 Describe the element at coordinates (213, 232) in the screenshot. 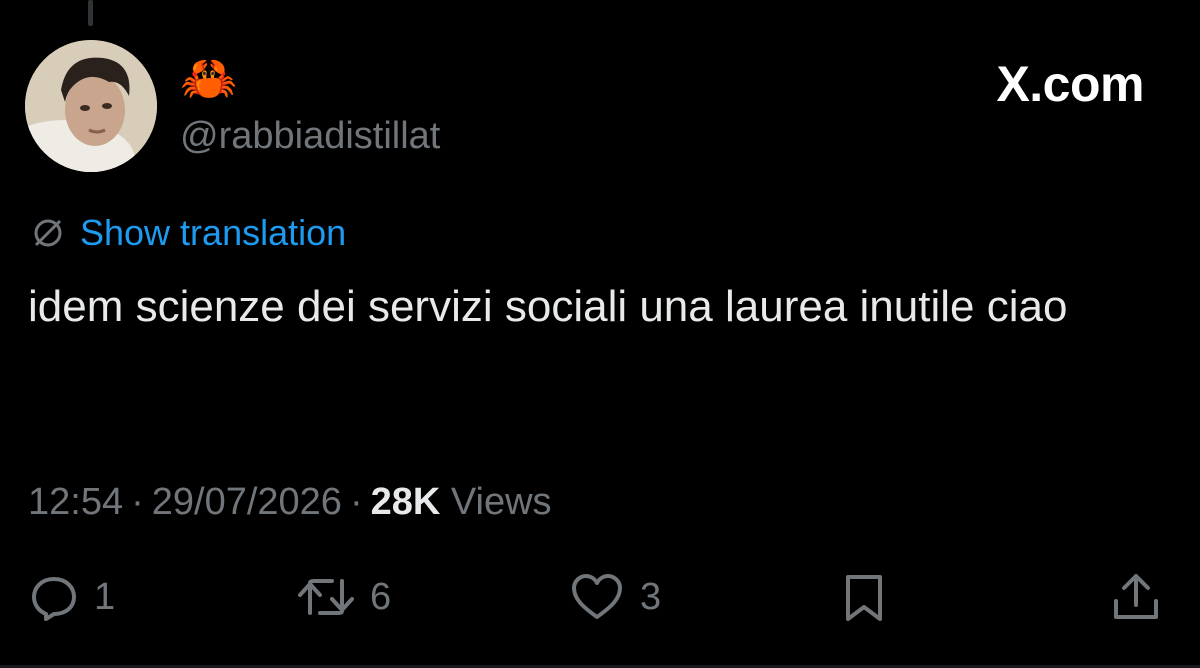

I see `show-translation-label: Show translation` at that location.